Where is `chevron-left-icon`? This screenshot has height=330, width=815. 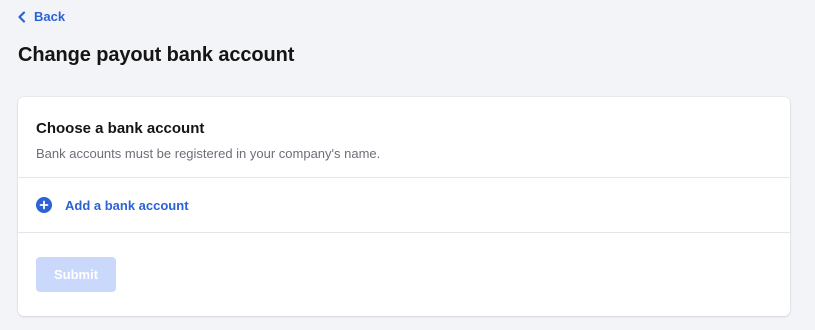 chevron-left-icon is located at coordinates (21, 16).